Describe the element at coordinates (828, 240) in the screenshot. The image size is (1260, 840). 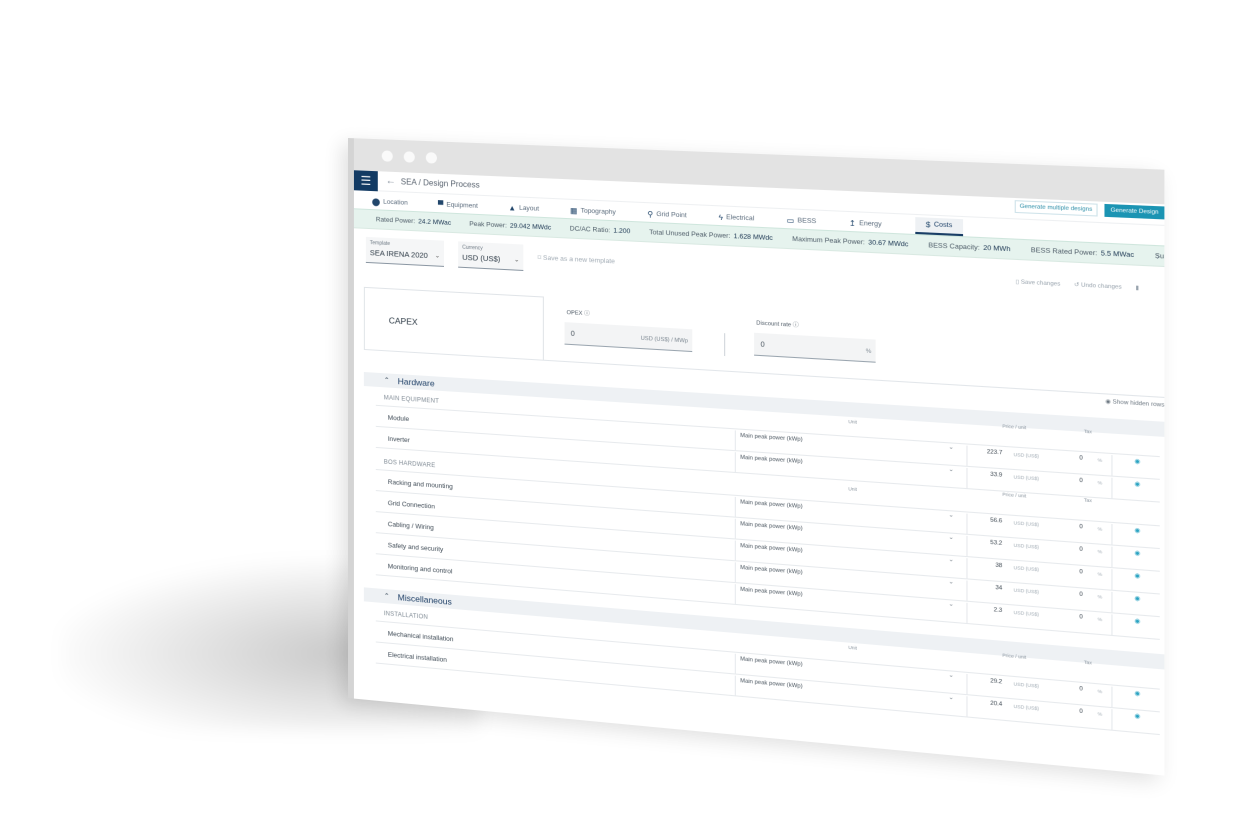
I see `stat-label: Maximum Peak Power:` at that location.